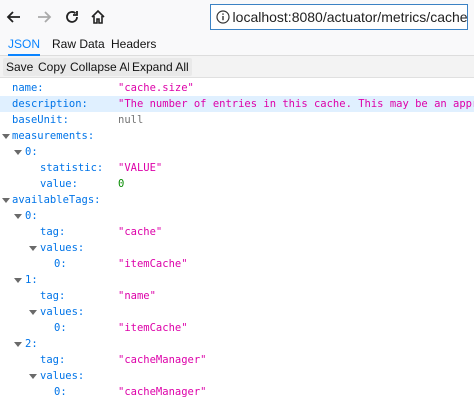 The image size is (474, 403). I want to click on json-key: 1:, so click(31, 280).